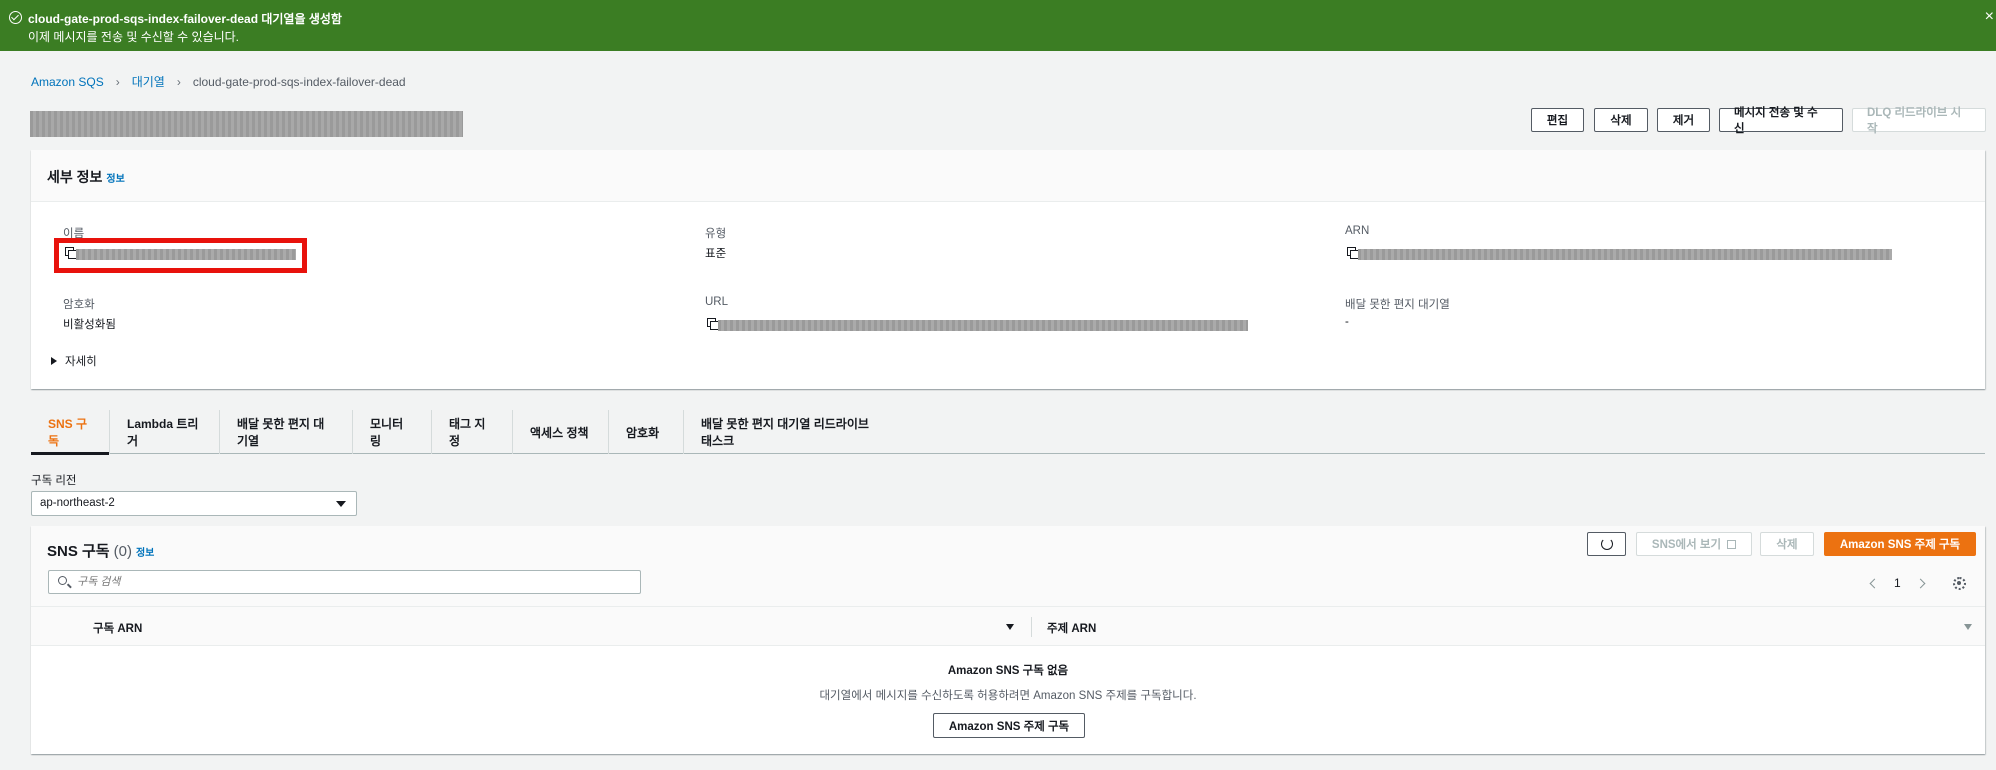 The width and height of the screenshot is (1996, 770). I want to click on tab-sns-subscriptions: SNS 구독, so click(70, 432).